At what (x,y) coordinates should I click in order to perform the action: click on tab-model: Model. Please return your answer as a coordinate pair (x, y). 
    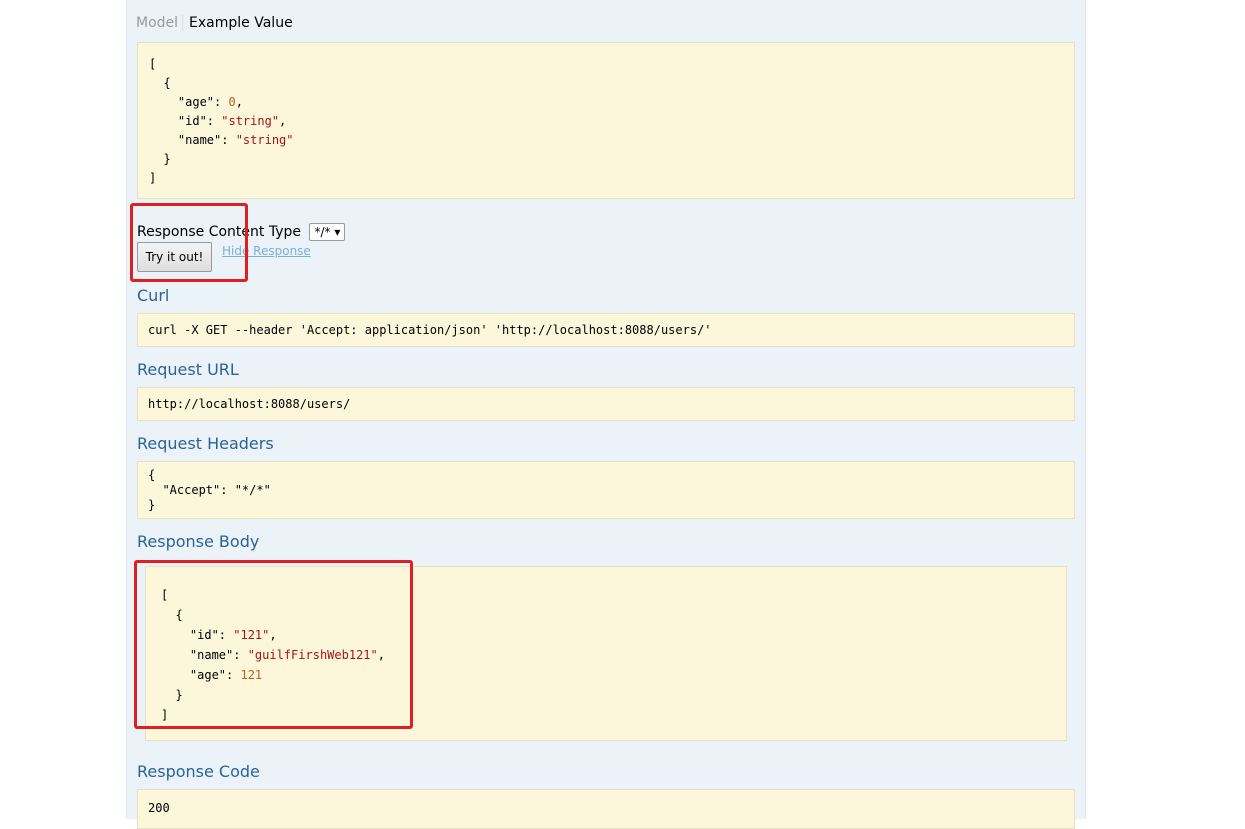
    Looking at the image, I should click on (160, 23).